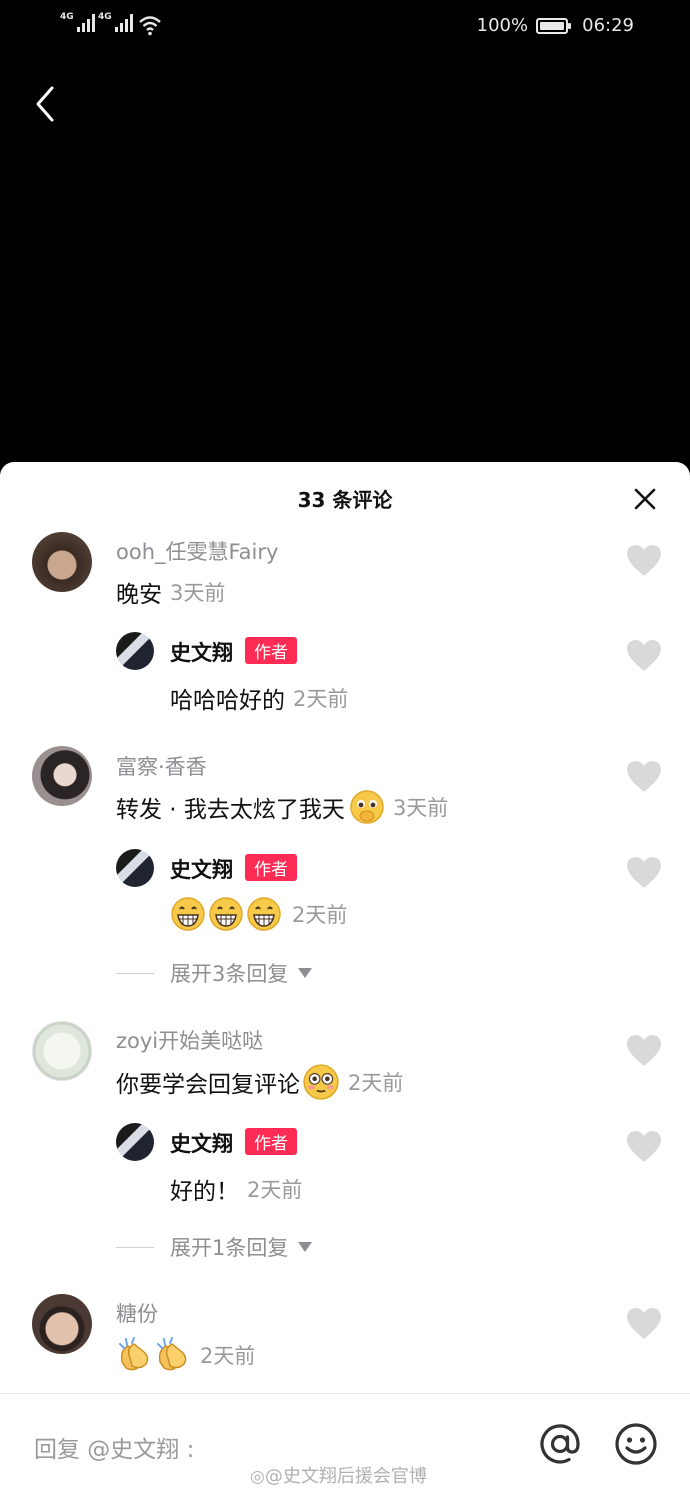 The height and width of the screenshot is (1495, 690). Describe the element at coordinates (227, 701) in the screenshot. I see `reply-text: 哈哈哈好的` at that location.